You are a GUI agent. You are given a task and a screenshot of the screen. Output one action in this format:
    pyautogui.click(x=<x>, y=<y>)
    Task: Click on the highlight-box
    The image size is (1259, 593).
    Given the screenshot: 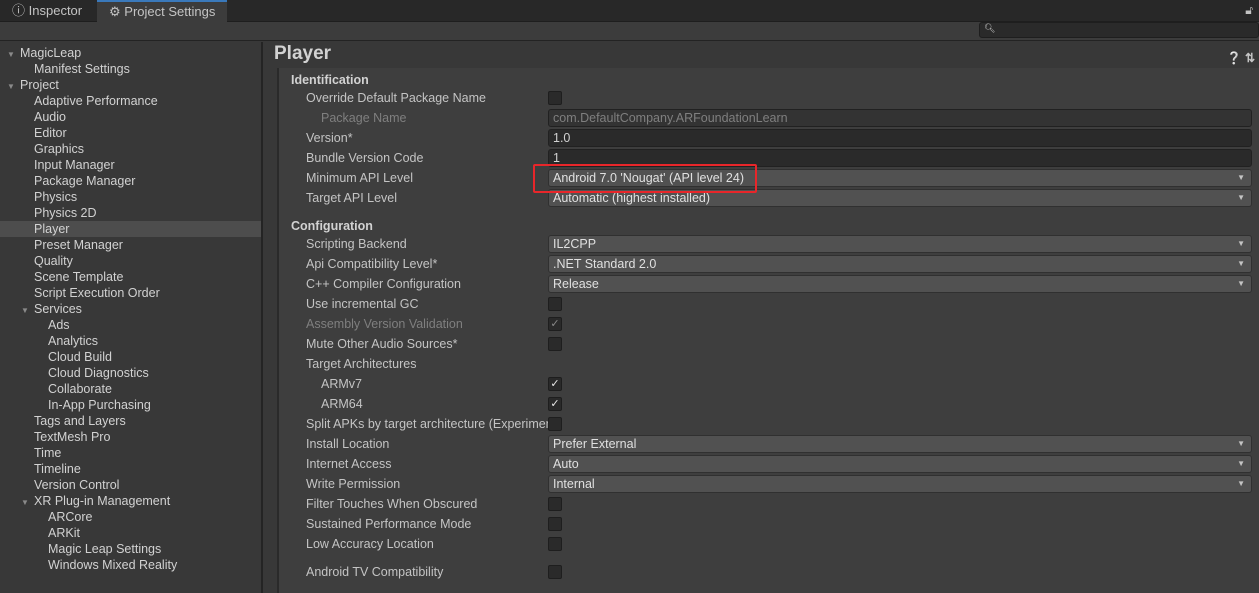 What is the action you would take?
    pyautogui.click(x=645, y=178)
    